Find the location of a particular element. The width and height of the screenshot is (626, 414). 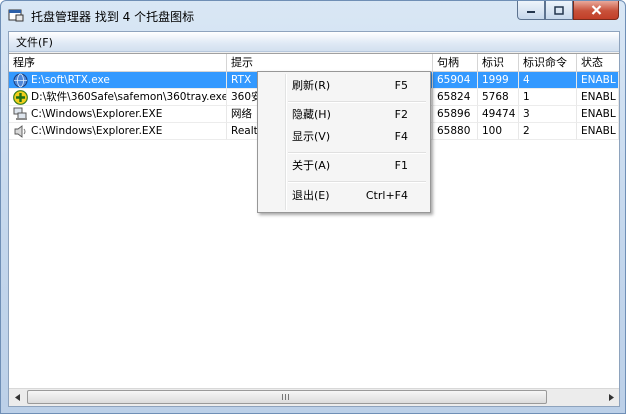

cell-id-command: 4 is located at coordinates (548, 80).